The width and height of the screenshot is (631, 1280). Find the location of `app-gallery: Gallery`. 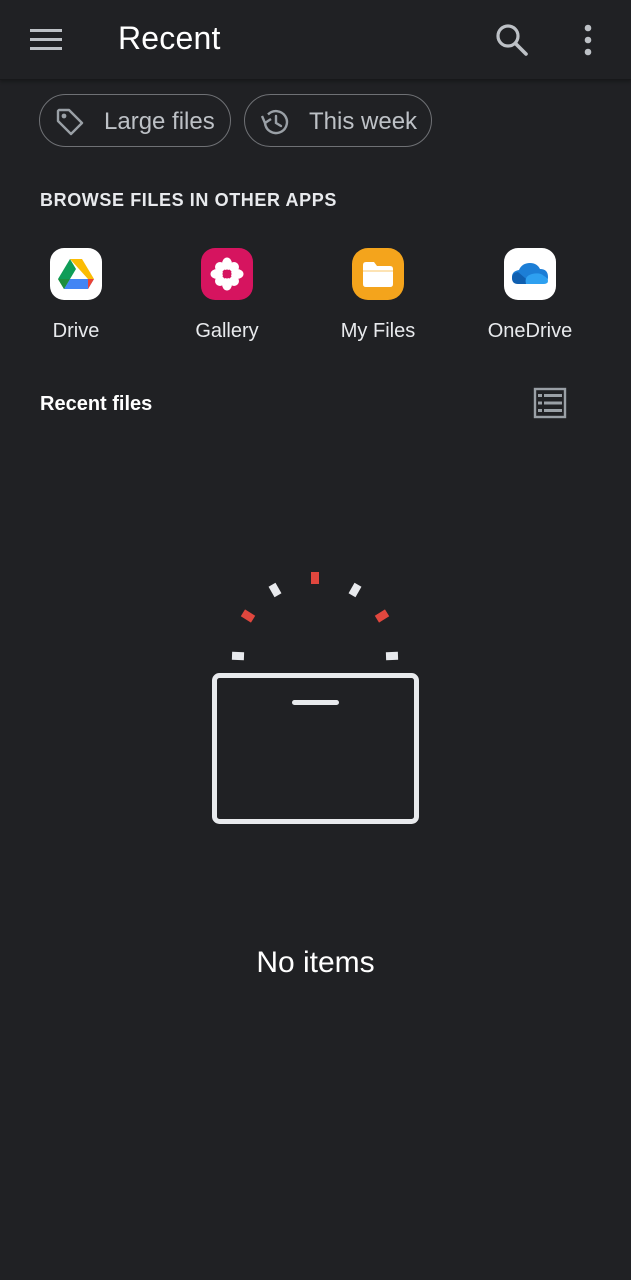

app-gallery: Gallery is located at coordinates (227, 298).